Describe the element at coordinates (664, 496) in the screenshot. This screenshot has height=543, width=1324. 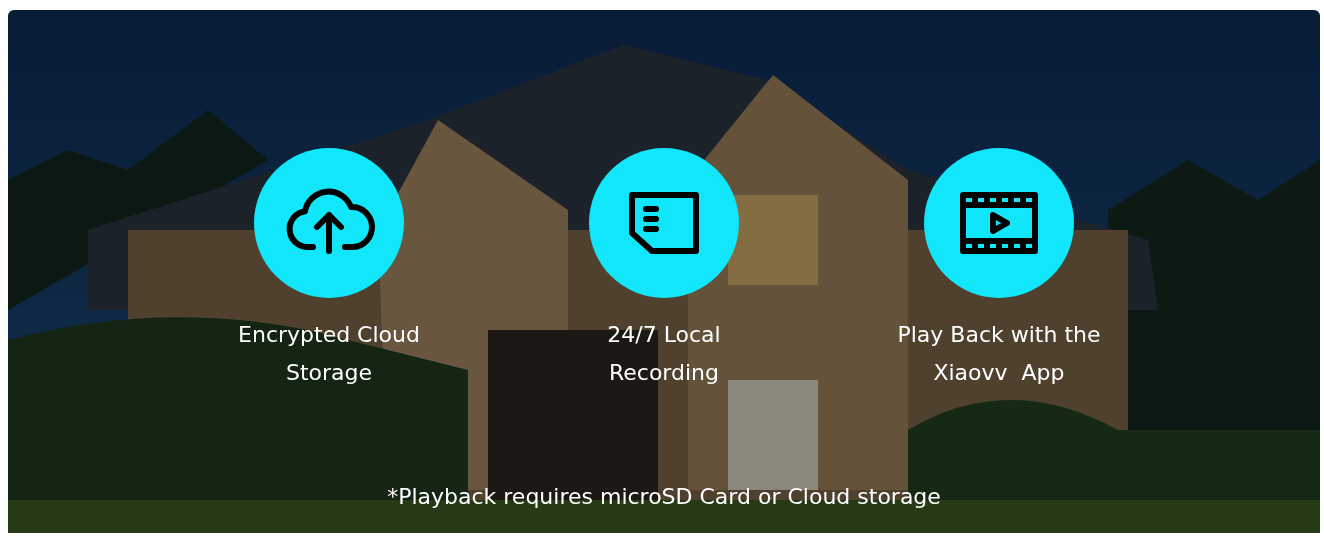
I see `footnote: *Playback requires microSD Card or Cloud storage` at that location.